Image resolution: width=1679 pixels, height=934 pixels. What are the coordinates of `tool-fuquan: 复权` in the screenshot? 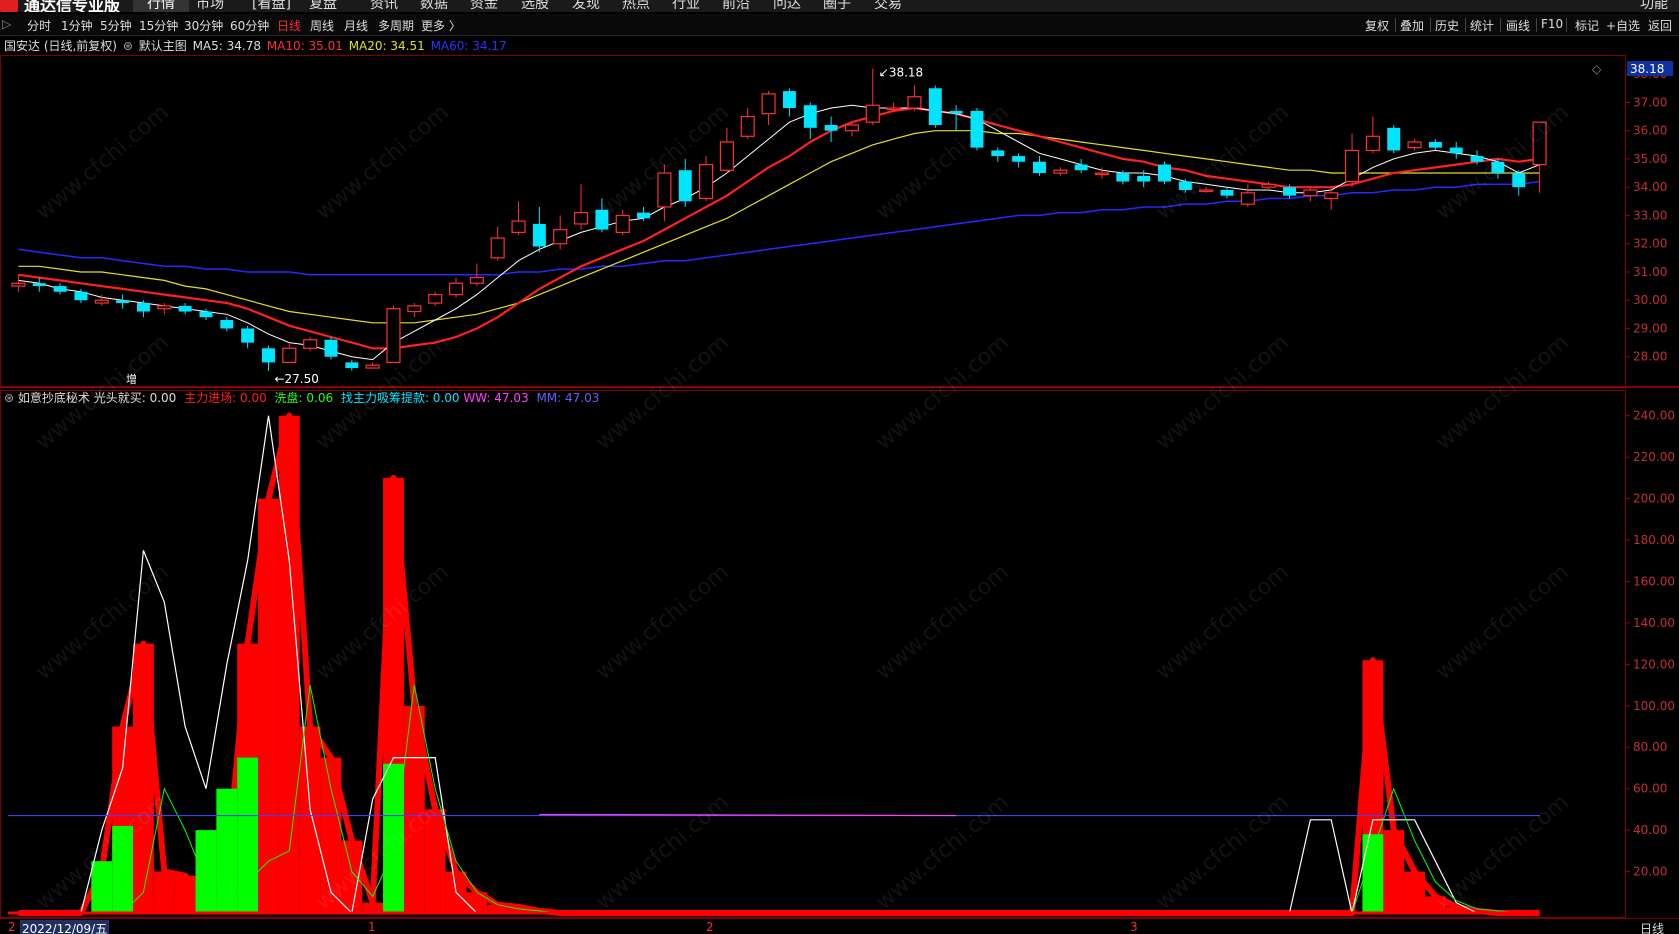 It's located at (1377, 25).